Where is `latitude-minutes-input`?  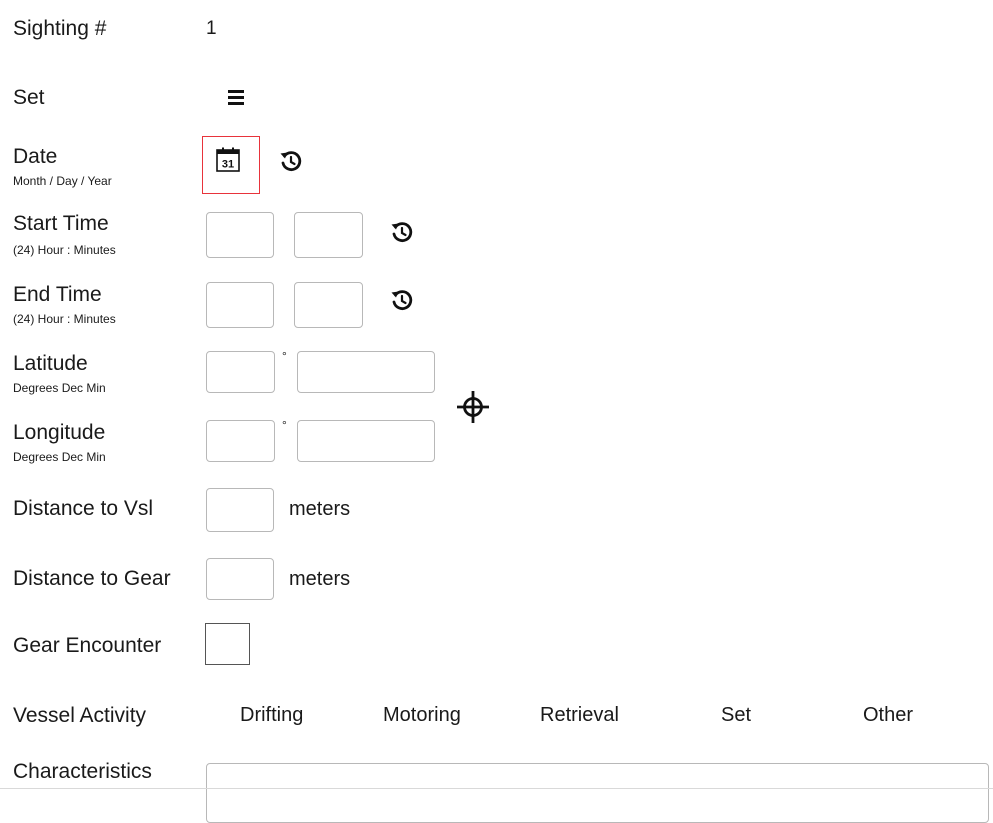 latitude-minutes-input is located at coordinates (366, 372).